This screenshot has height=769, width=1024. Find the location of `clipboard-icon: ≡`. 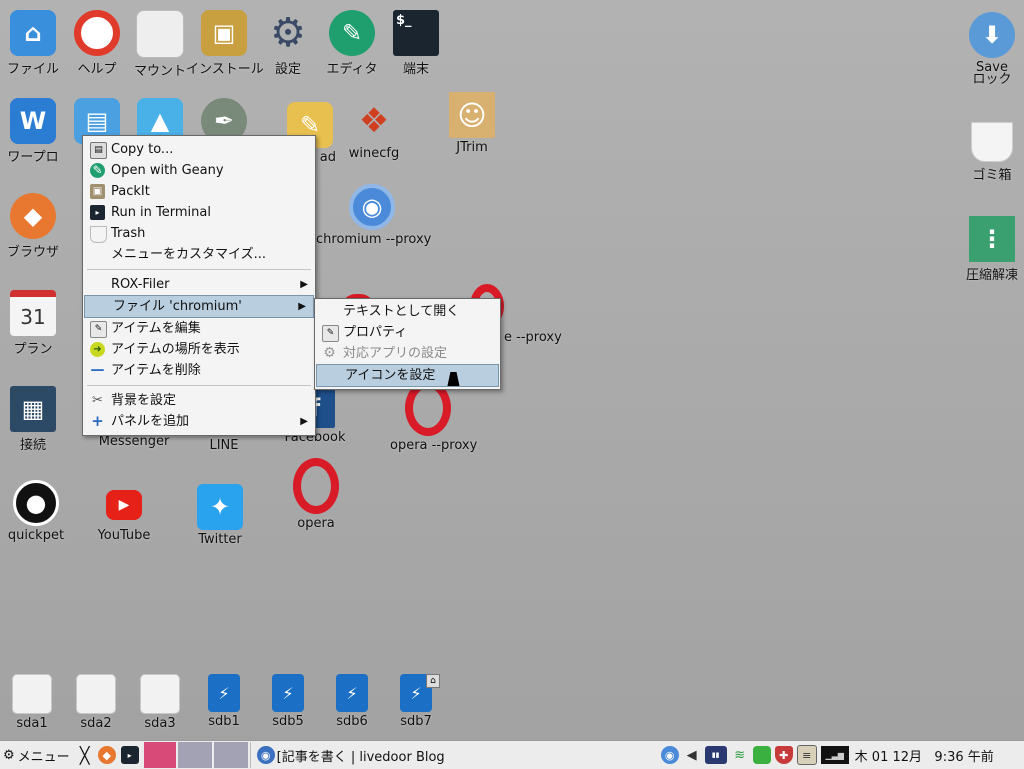

clipboard-icon: ≡ is located at coordinates (806, 755).